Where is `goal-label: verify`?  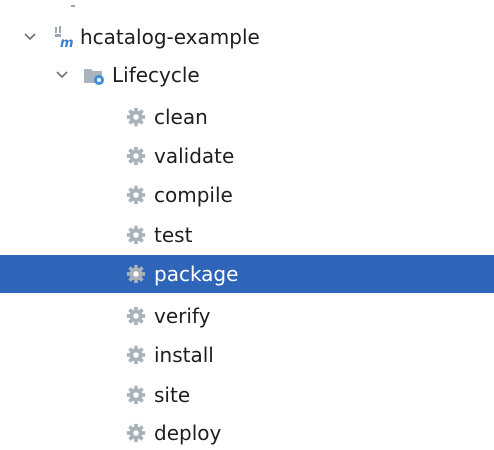 goal-label: verify is located at coordinates (182, 316).